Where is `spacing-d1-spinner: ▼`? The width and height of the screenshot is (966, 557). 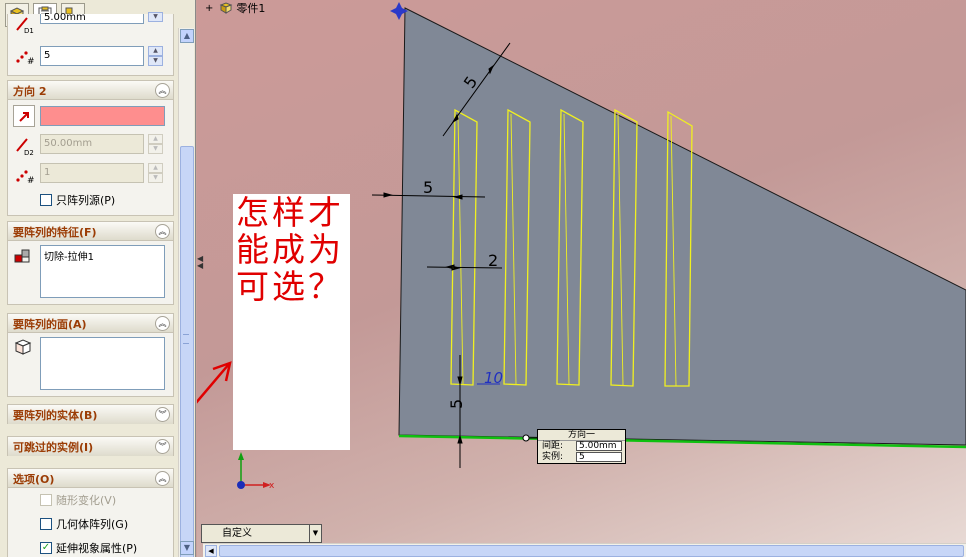 spacing-d1-spinner: ▼ is located at coordinates (155, 17).